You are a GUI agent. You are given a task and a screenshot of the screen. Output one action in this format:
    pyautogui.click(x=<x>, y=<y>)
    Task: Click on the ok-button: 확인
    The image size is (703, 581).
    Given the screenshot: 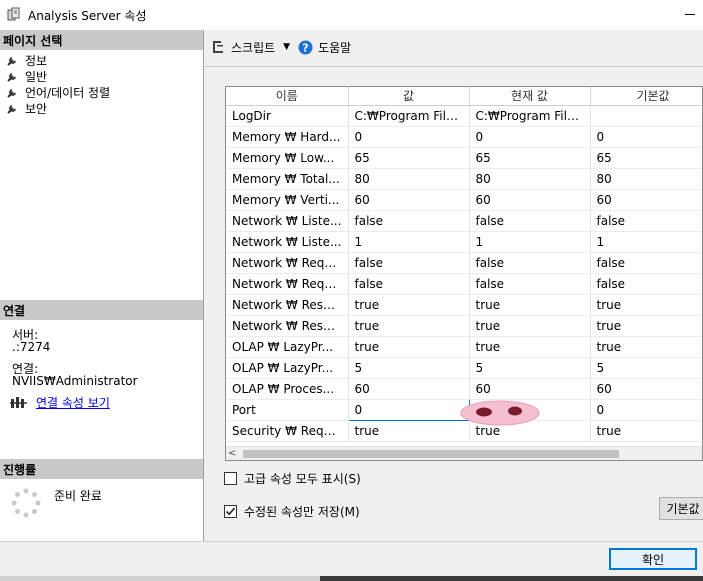 What is the action you would take?
    pyautogui.click(x=653, y=559)
    